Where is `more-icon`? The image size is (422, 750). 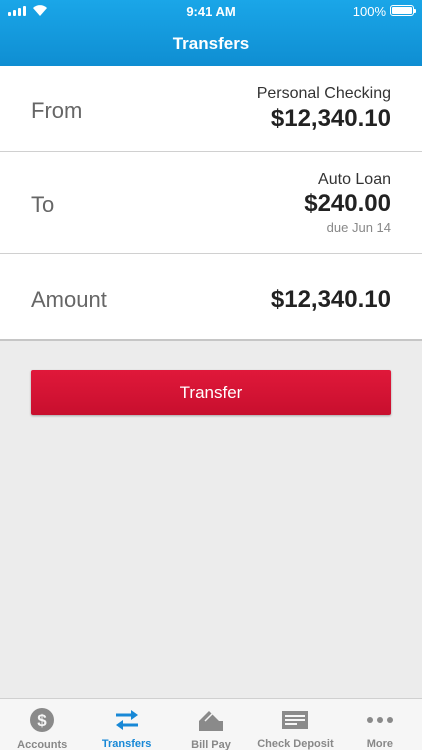 more-icon is located at coordinates (379, 719).